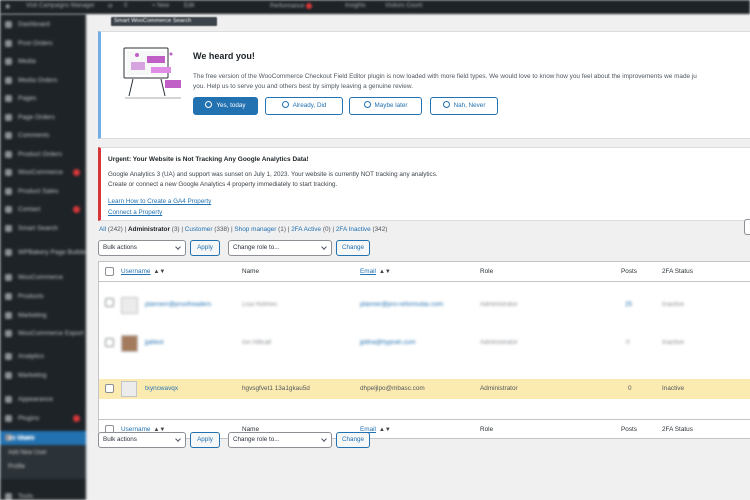 The image size is (750, 500). I want to click on sidebar-item: WPBakery Page Builder, so click(43, 253).